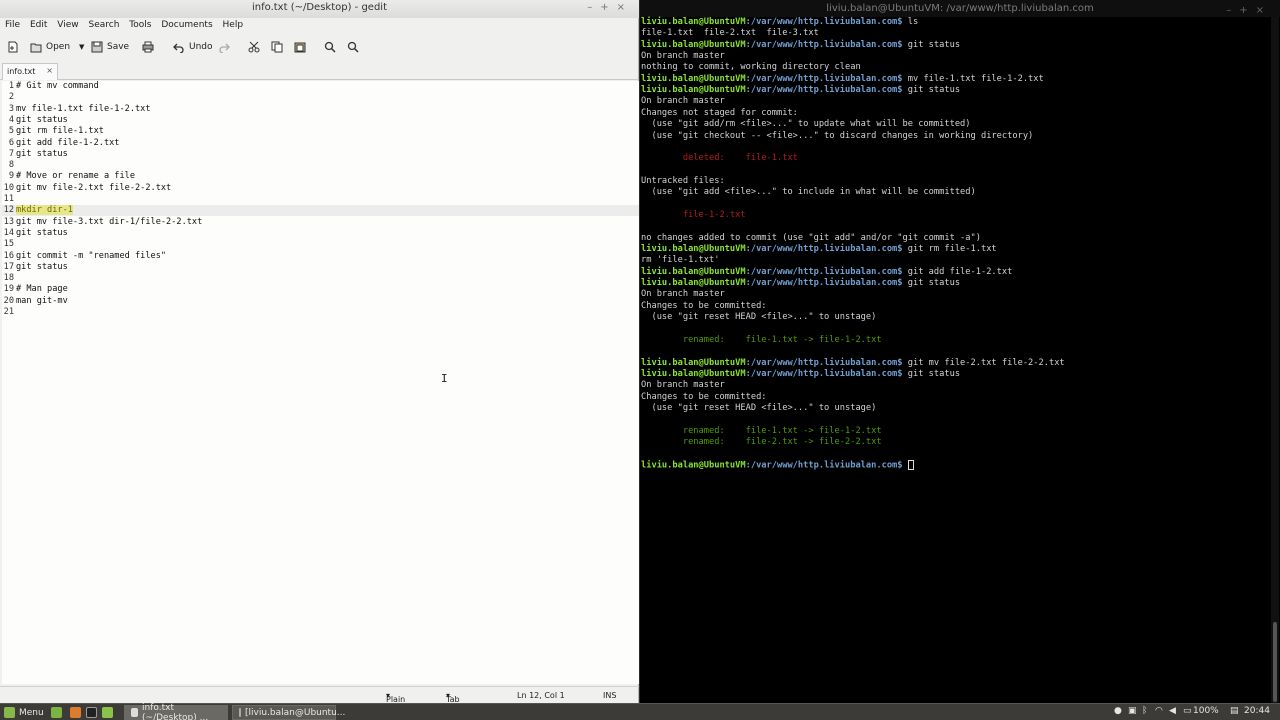  I want to click on editor-line: 20 man git-mv, so click(320, 301).